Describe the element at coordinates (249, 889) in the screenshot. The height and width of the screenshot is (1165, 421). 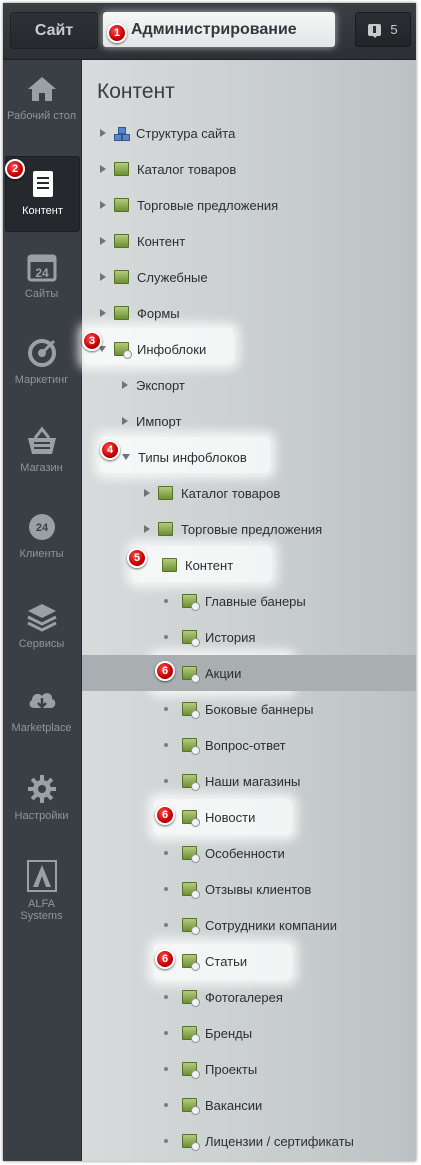
I see `tree-item: Отзывы клиентов` at that location.